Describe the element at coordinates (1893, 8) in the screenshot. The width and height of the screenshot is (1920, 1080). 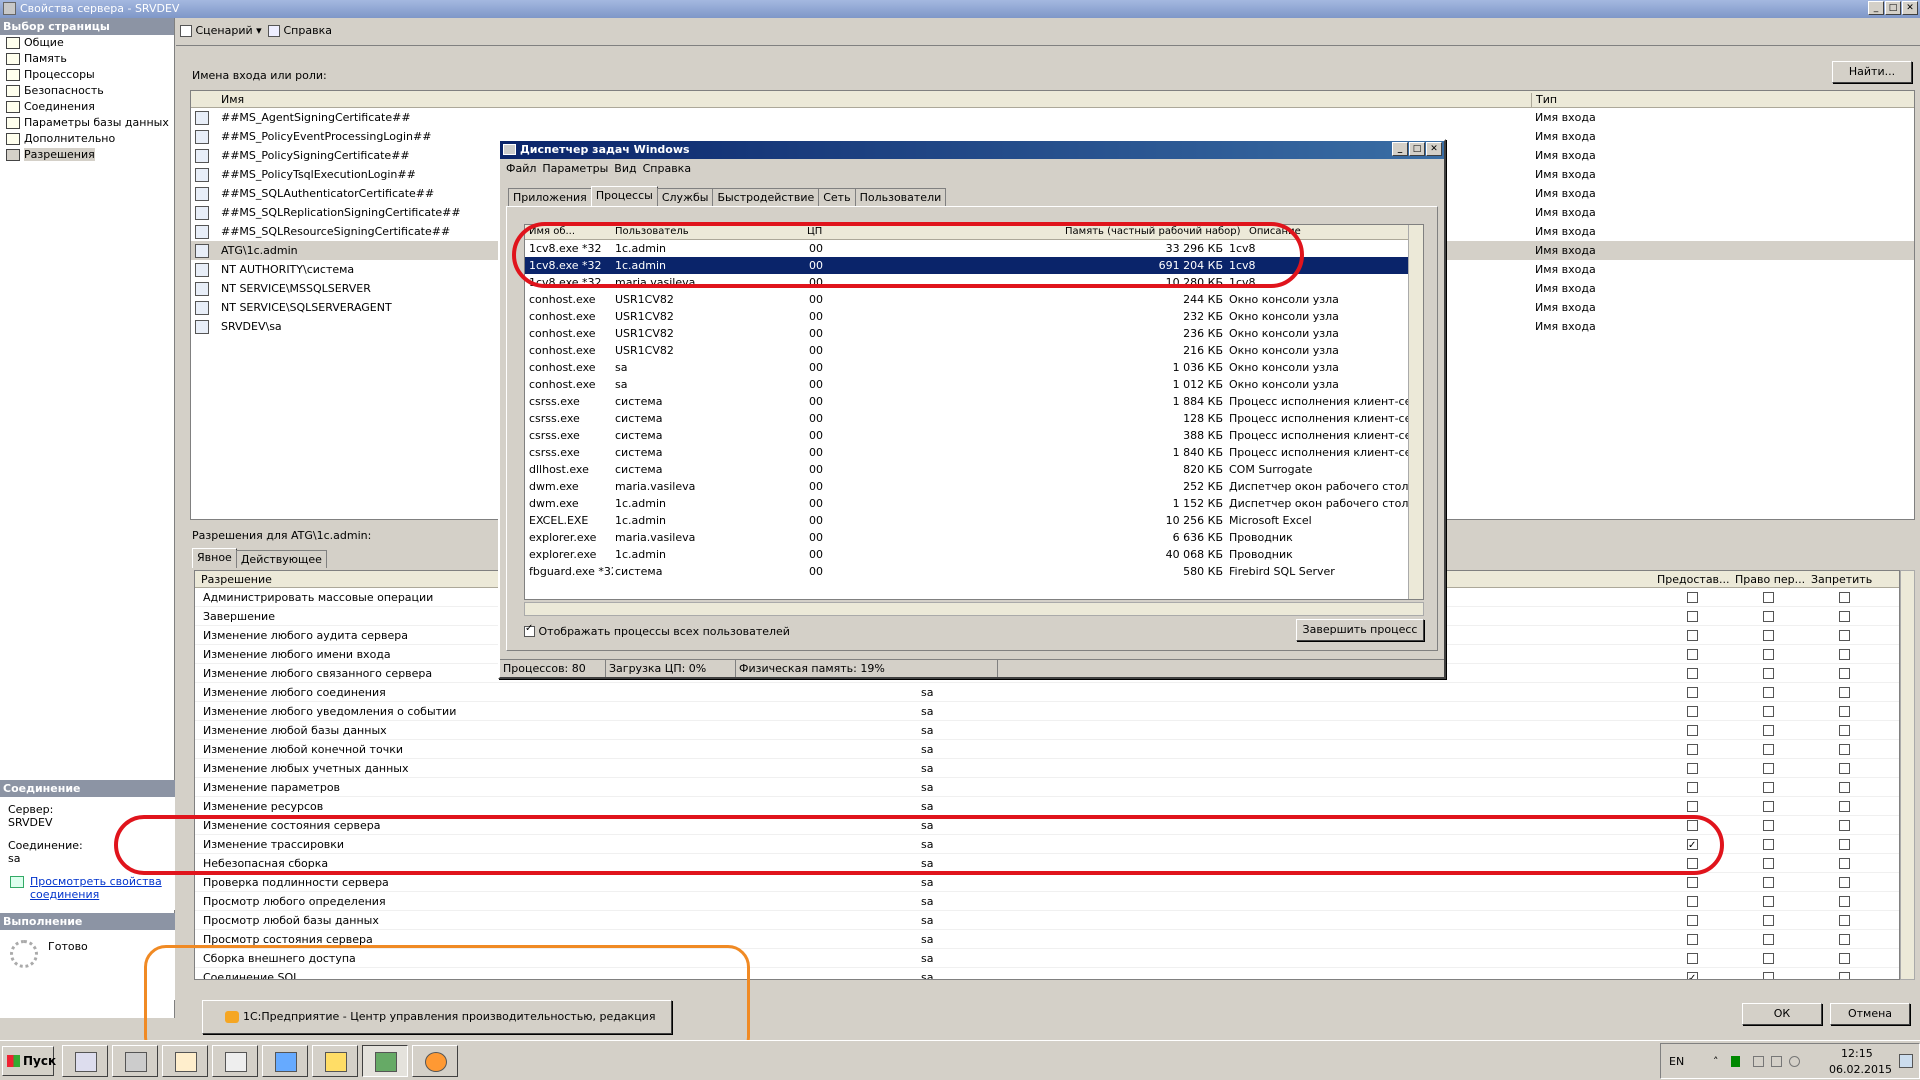
I see `maximize-button: □` at that location.